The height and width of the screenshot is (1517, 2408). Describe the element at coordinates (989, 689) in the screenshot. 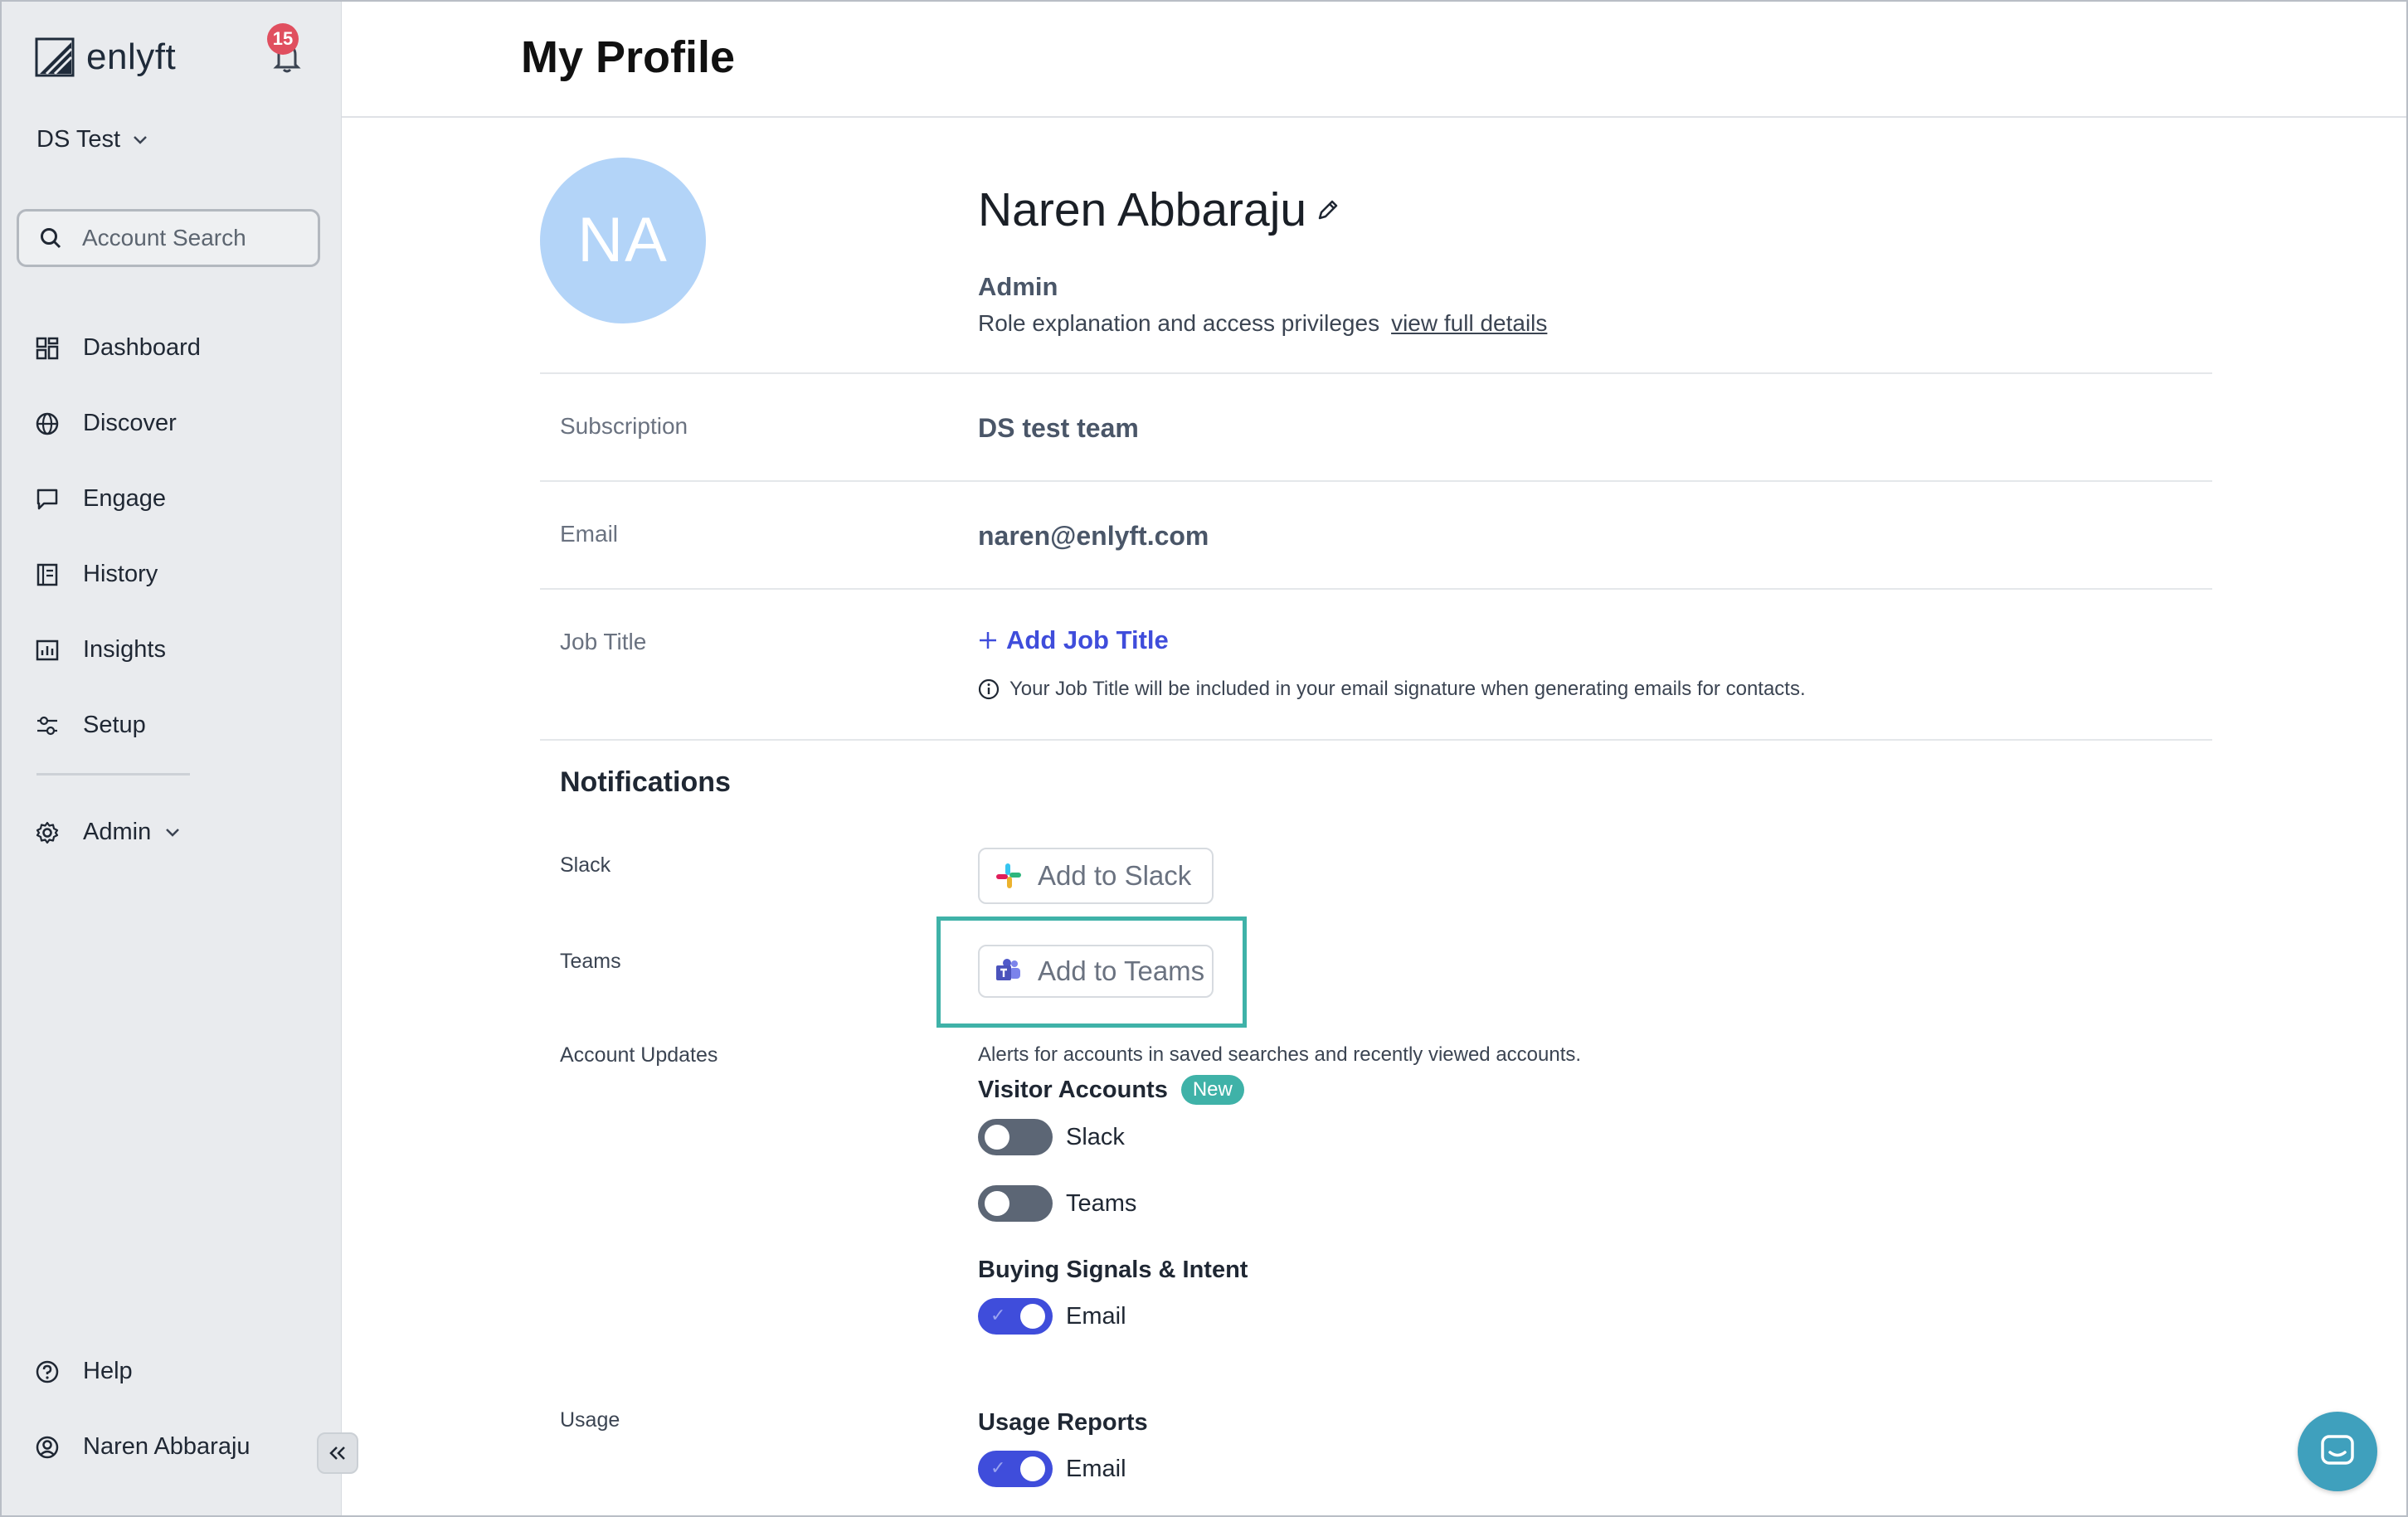

I see `info-icon` at that location.